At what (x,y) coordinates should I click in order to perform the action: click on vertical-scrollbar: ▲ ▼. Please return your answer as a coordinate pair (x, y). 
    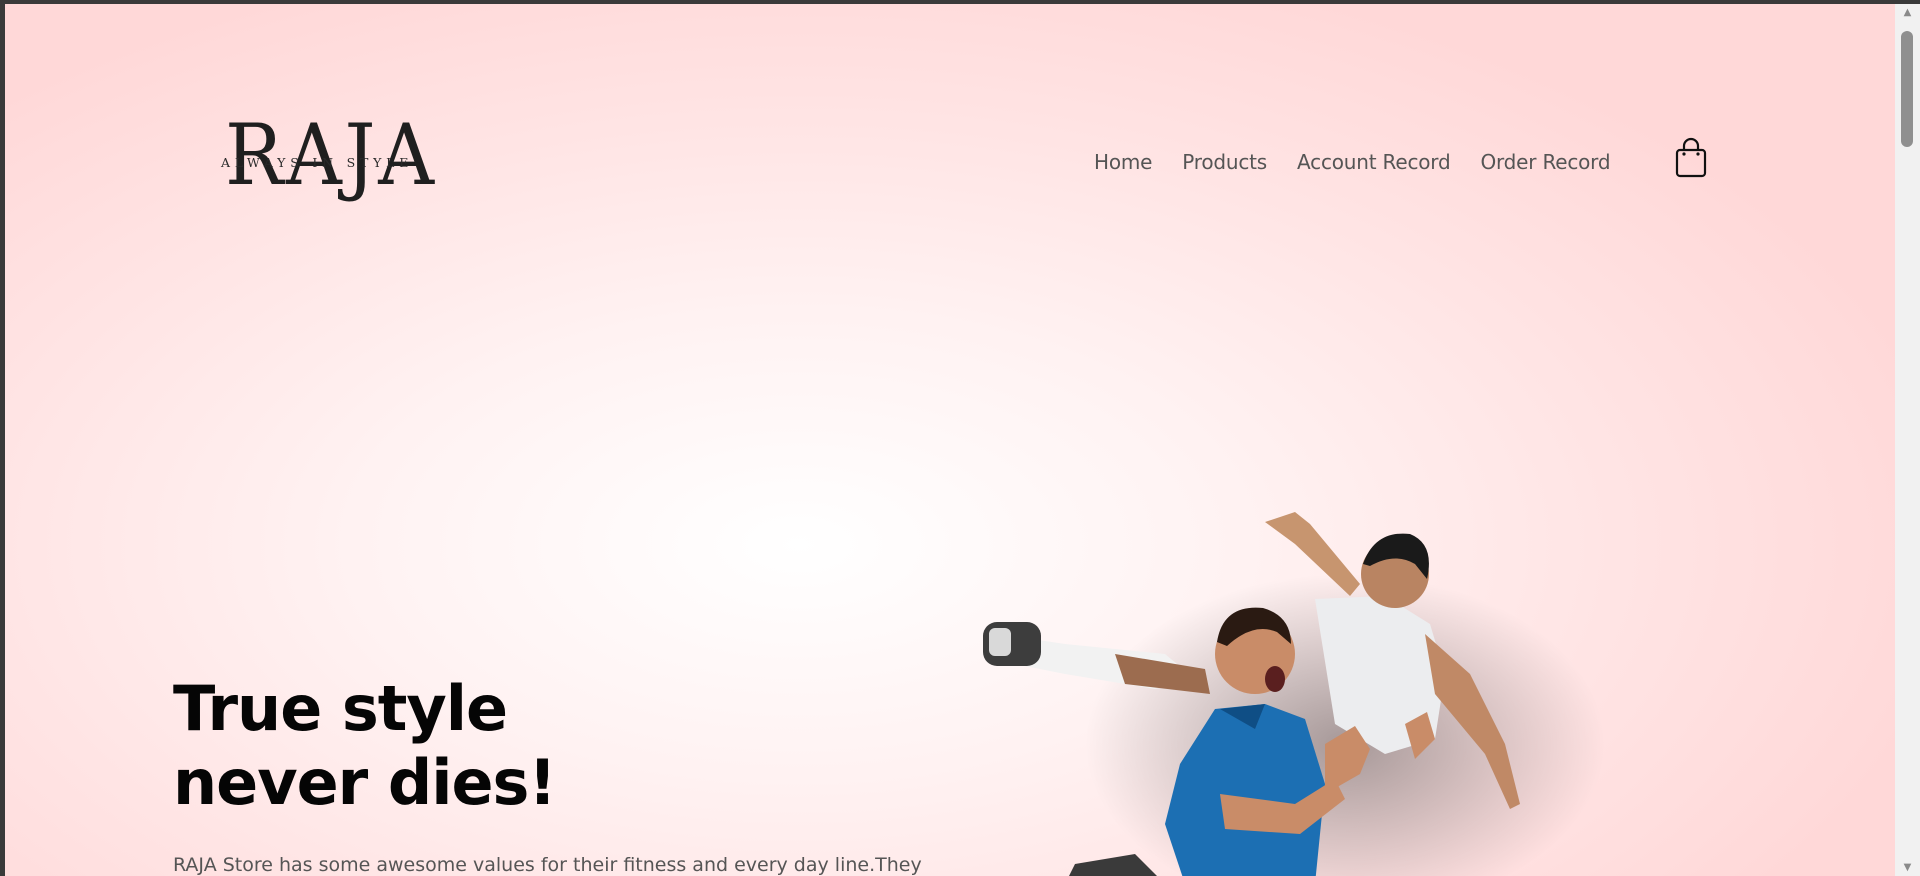
    Looking at the image, I should click on (1907, 440).